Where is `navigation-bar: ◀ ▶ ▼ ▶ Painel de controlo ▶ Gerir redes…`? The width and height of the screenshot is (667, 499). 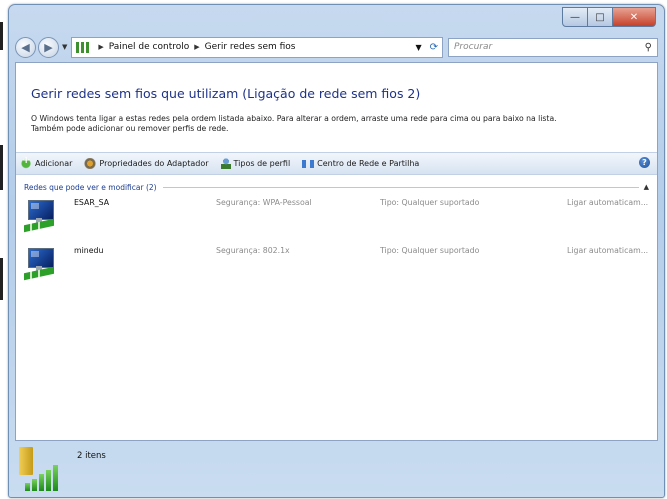 navigation-bar: ◀ ▶ ▼ ▶ Painel de controlo ▶ Gerir redes… is located at coordinates (336, 47).